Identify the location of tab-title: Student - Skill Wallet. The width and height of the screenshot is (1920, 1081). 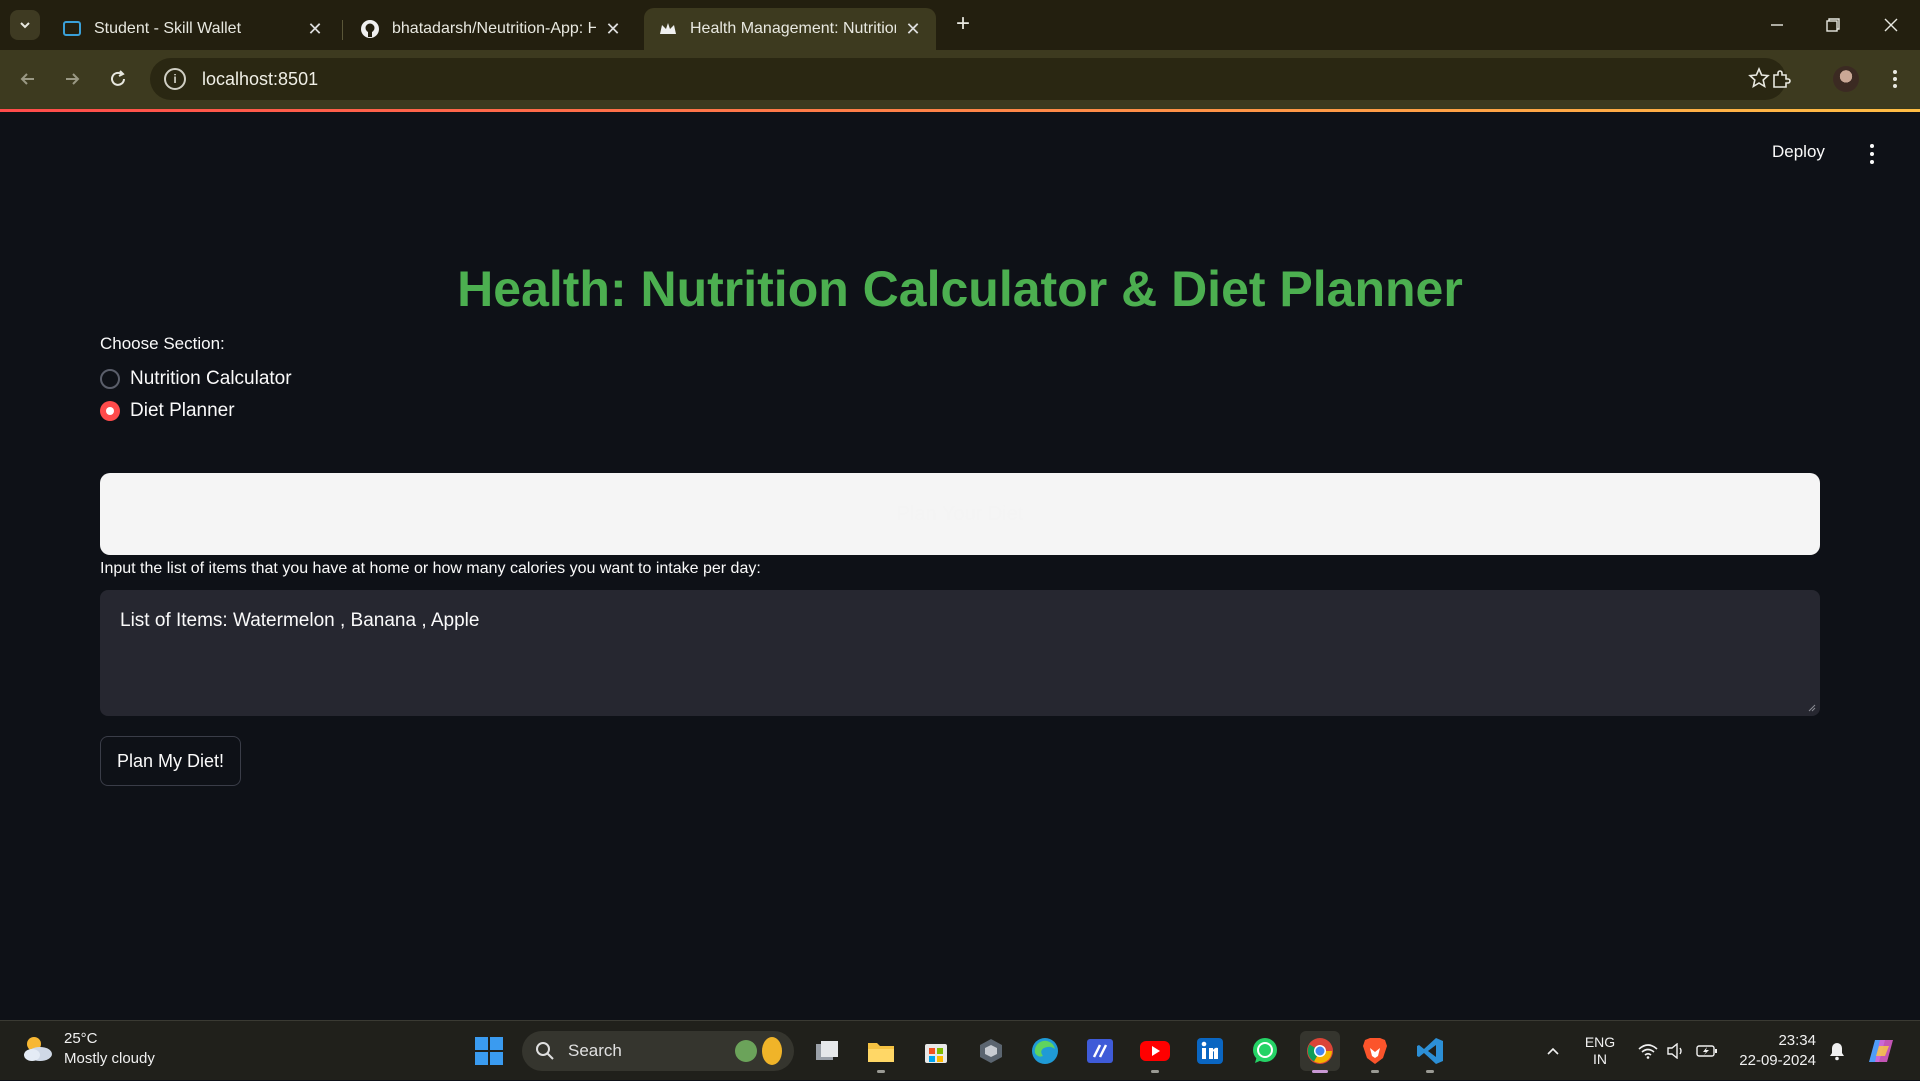
(168, 28).